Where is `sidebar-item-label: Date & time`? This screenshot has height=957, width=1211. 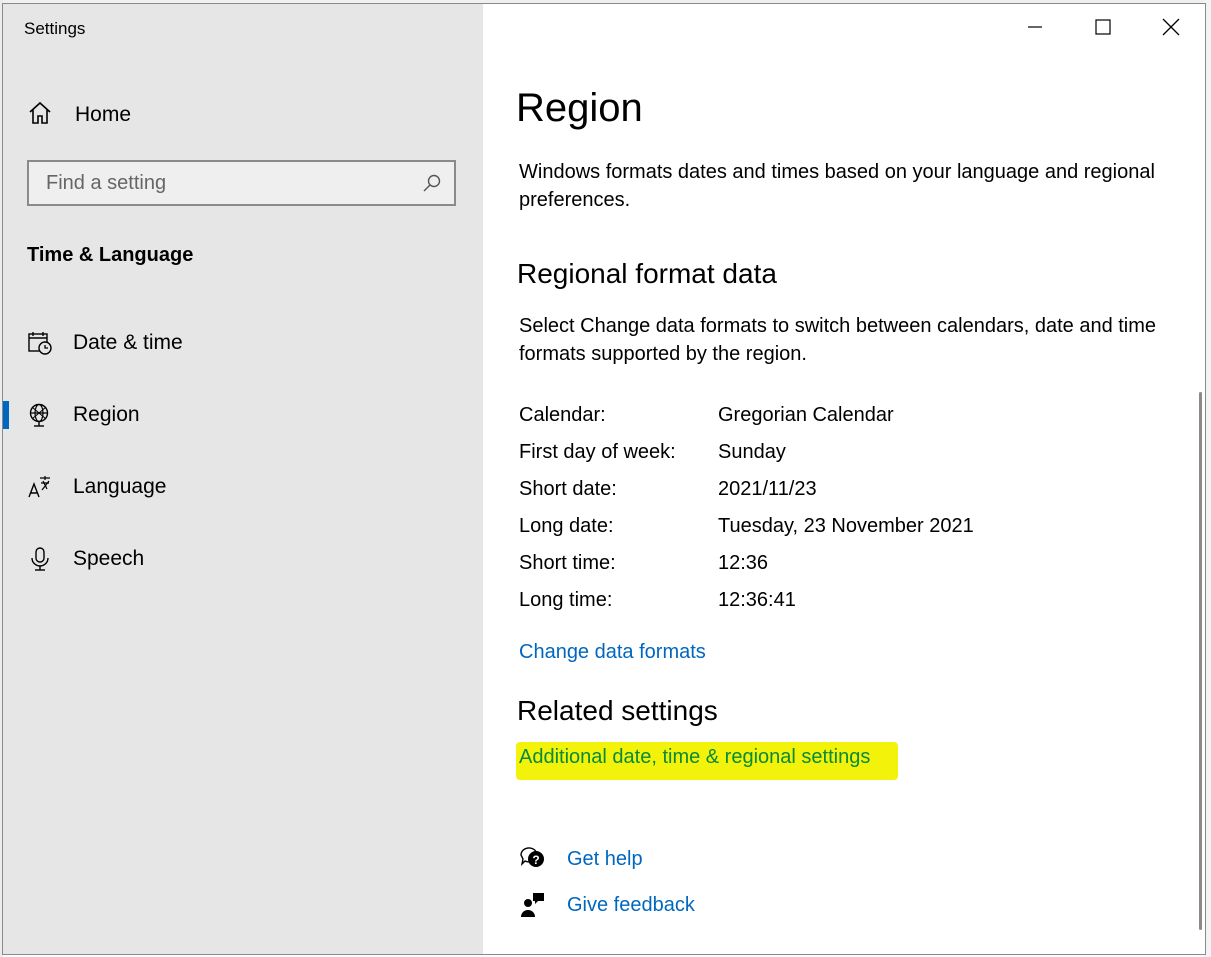 sidebar-item-label: Date & time is located at coordinates (128, 342).